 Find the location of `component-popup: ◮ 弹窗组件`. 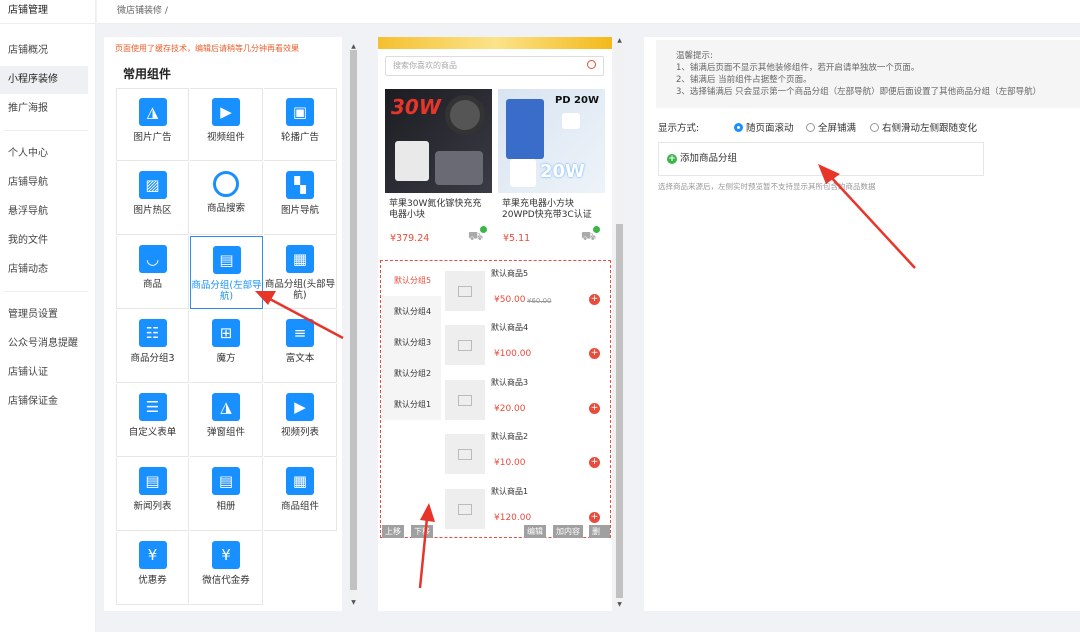

component-popup: ◮ 弹窗组件 is located at coordinates (226, 420).